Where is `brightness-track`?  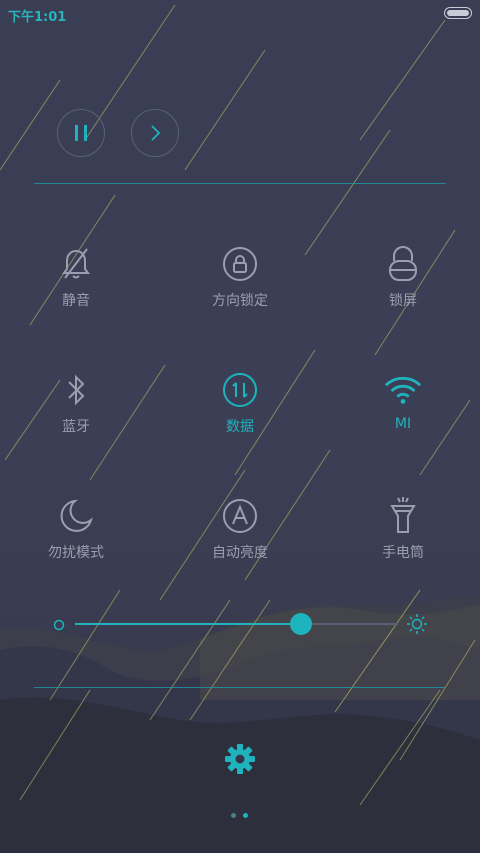
brightness-track is located at coordinates (349, 624).